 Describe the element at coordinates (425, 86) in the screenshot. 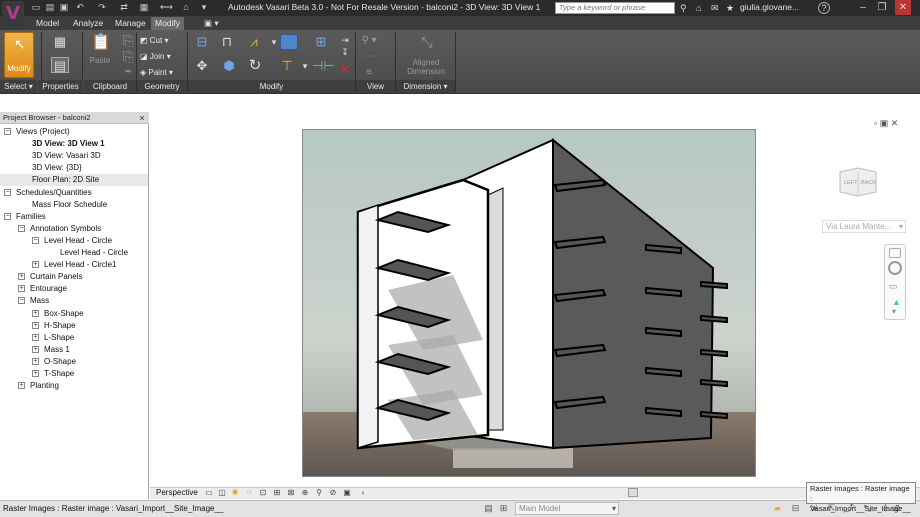

I see `panel-dimension: Dimension ▾` at that location.